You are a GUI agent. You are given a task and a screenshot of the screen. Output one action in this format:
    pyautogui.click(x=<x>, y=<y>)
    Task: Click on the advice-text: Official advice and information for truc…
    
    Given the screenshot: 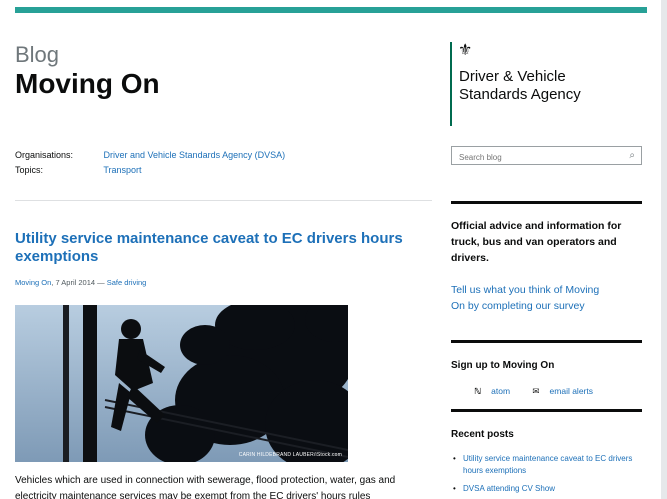 What is the action you would take?
    pyautogui.click(x=536, y=242)
    